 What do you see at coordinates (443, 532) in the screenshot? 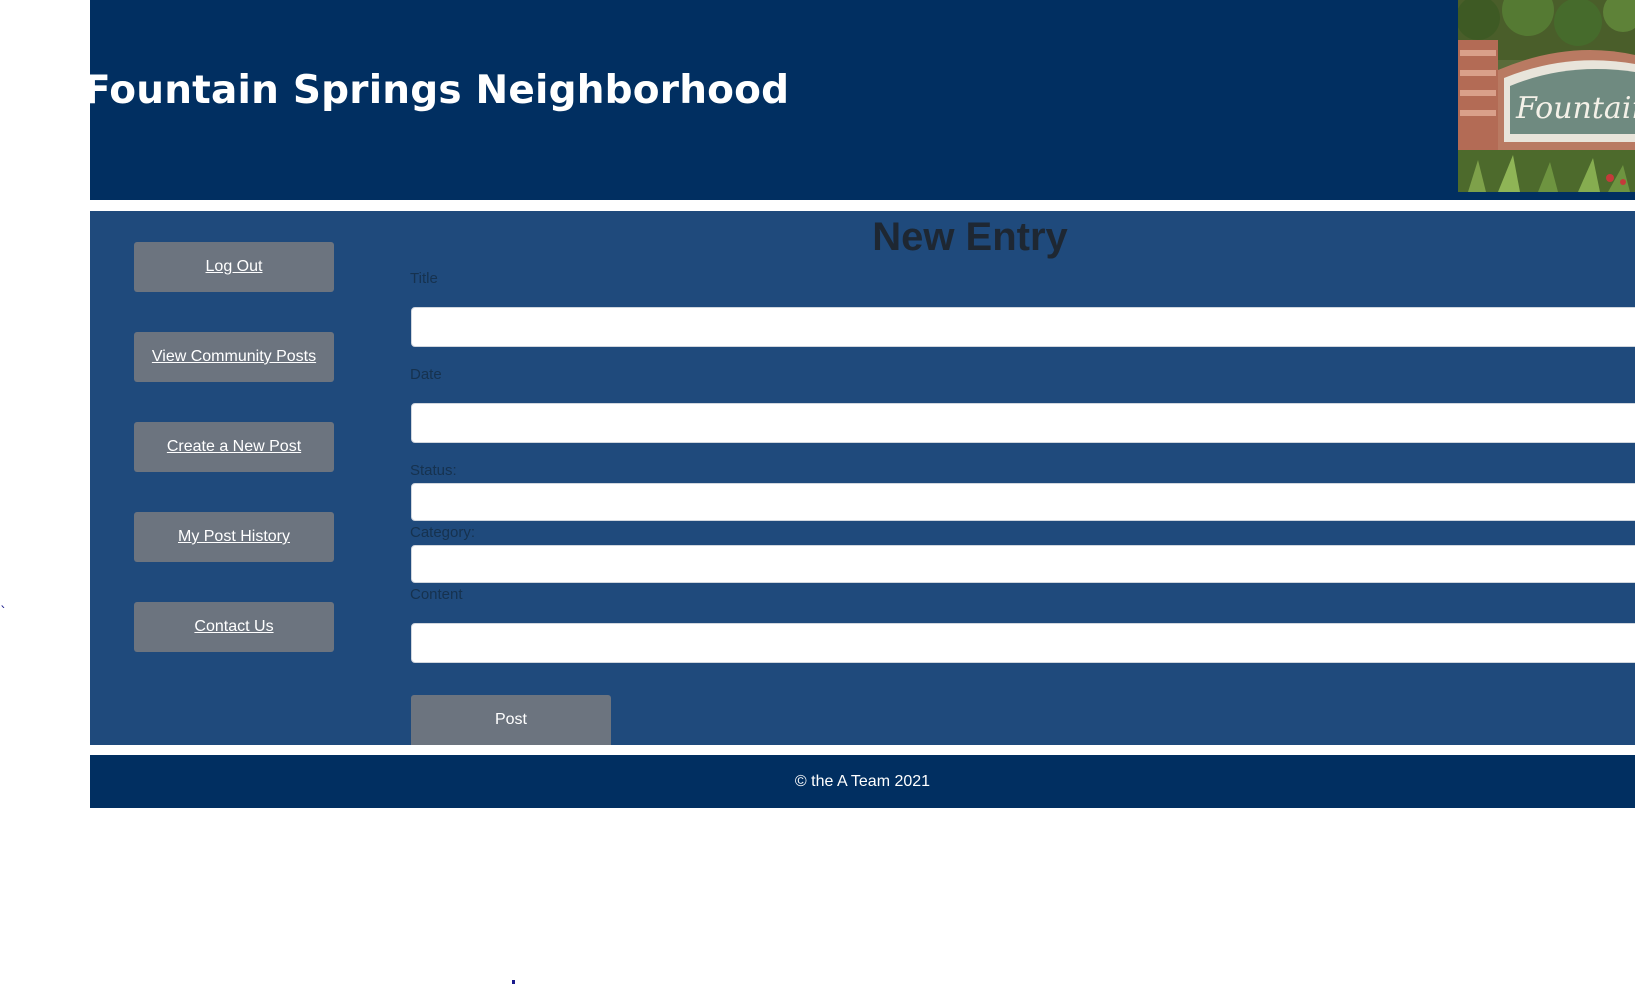
I see `category-label: Category:` at bounding box center [443, 532].